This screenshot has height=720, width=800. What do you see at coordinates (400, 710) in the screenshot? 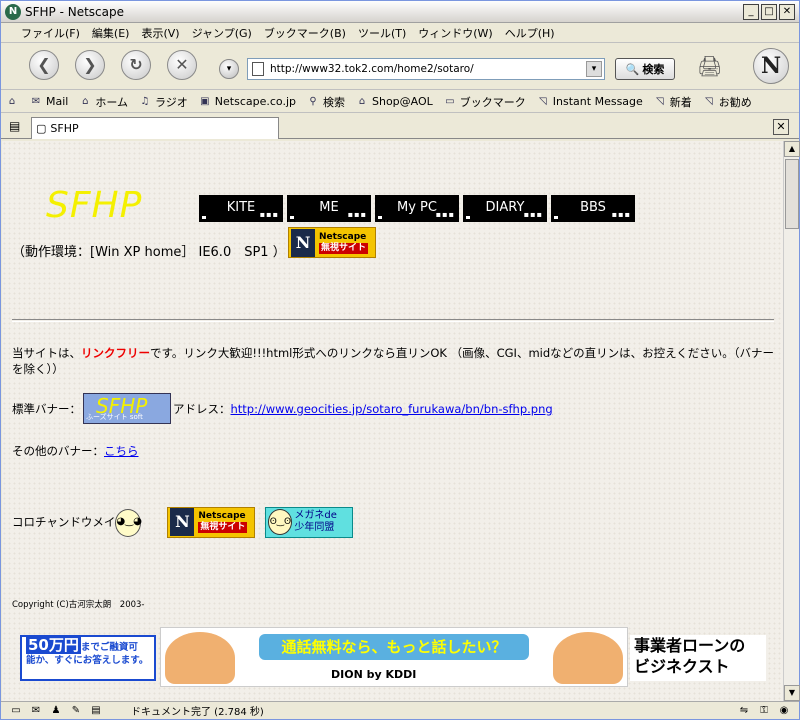
I see `status-bar: ▭ ✉ ♟ ✎ ▤ ドキュメント完了 (2.784 秒) ⇋ ⚿ ◉` at bounding box center [400, 710].